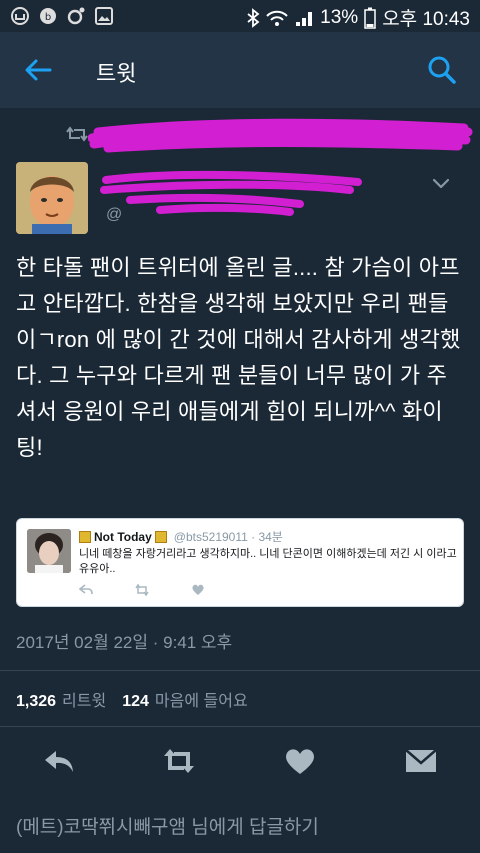 Image resolution: width=480 pixels, height=853 pixels. Describe the element at coordinates (179, 761) in the screenshot. I see `retweet-button` at that location.